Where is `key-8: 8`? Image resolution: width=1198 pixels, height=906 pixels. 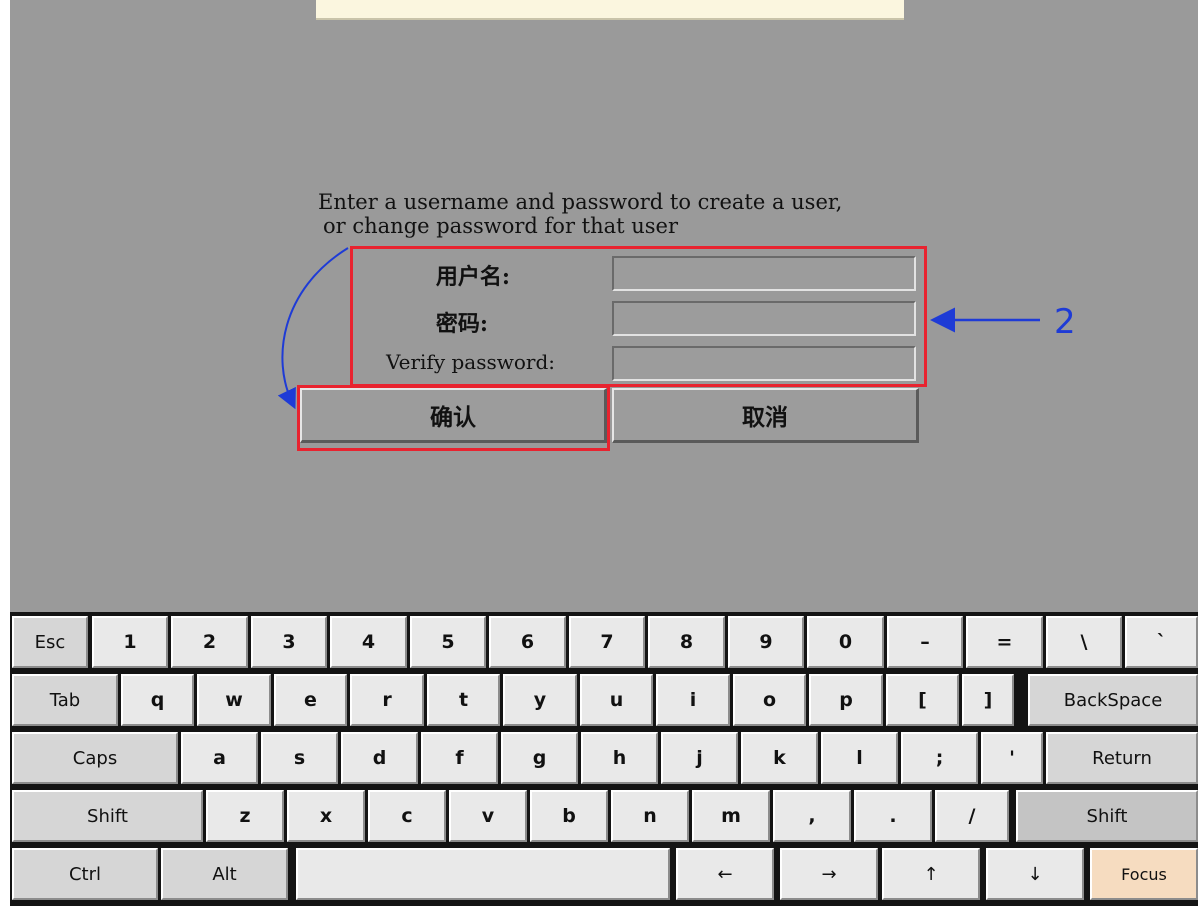 key-8: 8 is located at coordinates (686, 642).